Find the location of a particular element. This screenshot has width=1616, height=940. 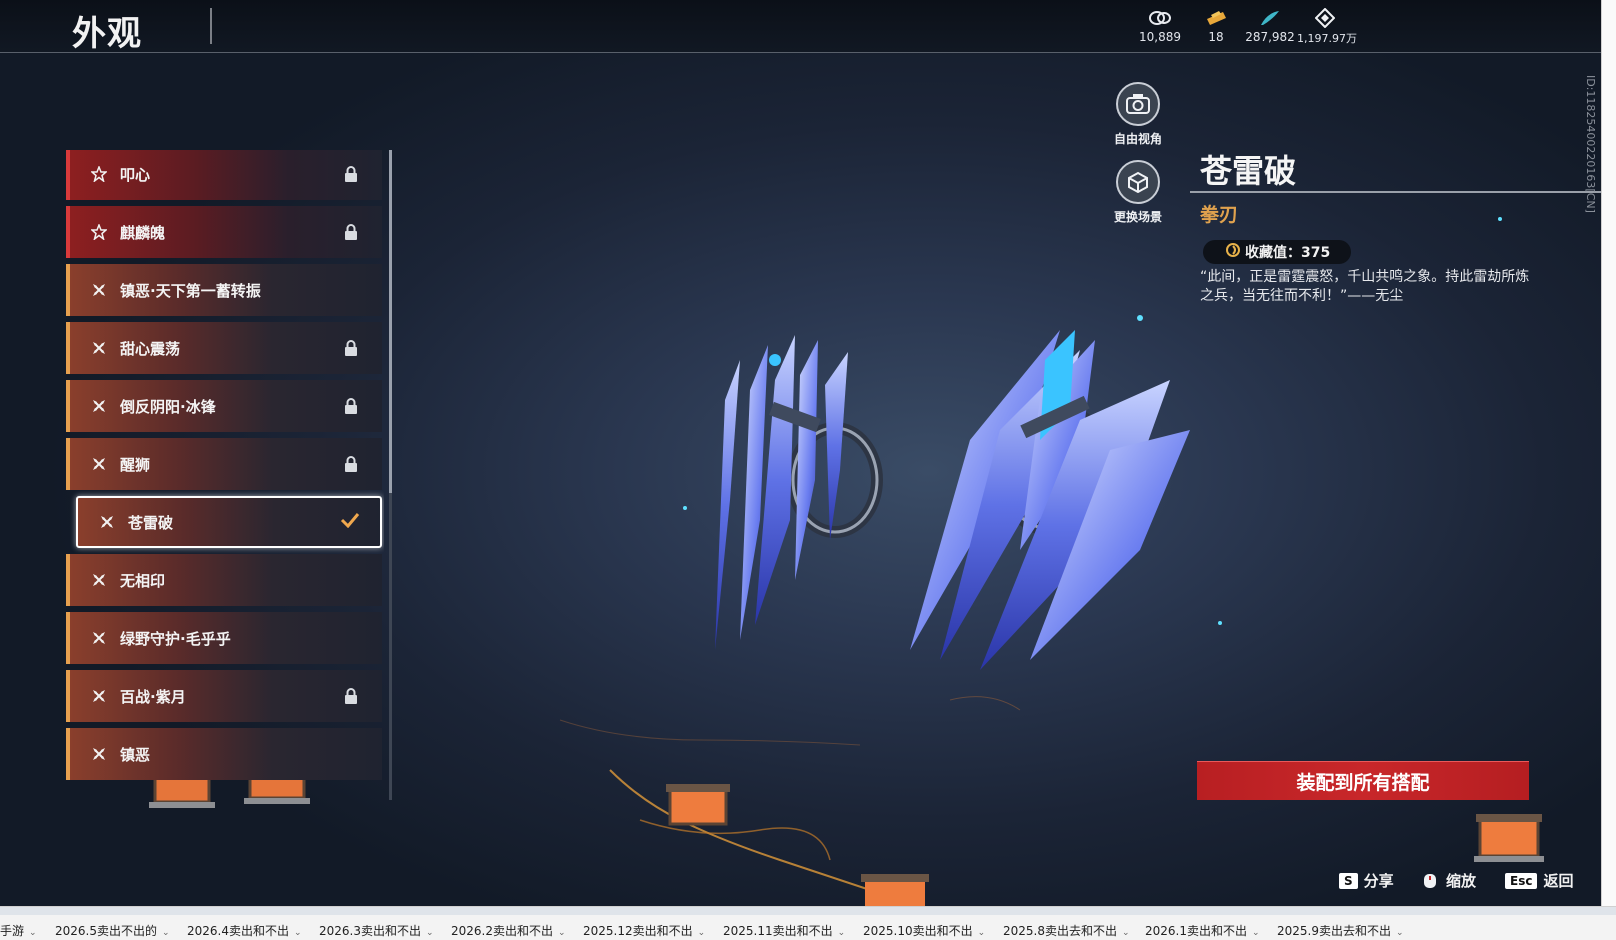

skin-item: 麒麟魄 is located at coordinates (224, 232).